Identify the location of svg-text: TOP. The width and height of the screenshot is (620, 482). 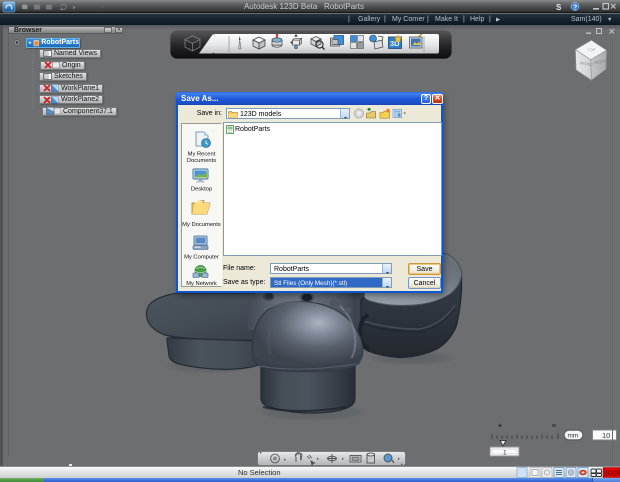
(591, 49).